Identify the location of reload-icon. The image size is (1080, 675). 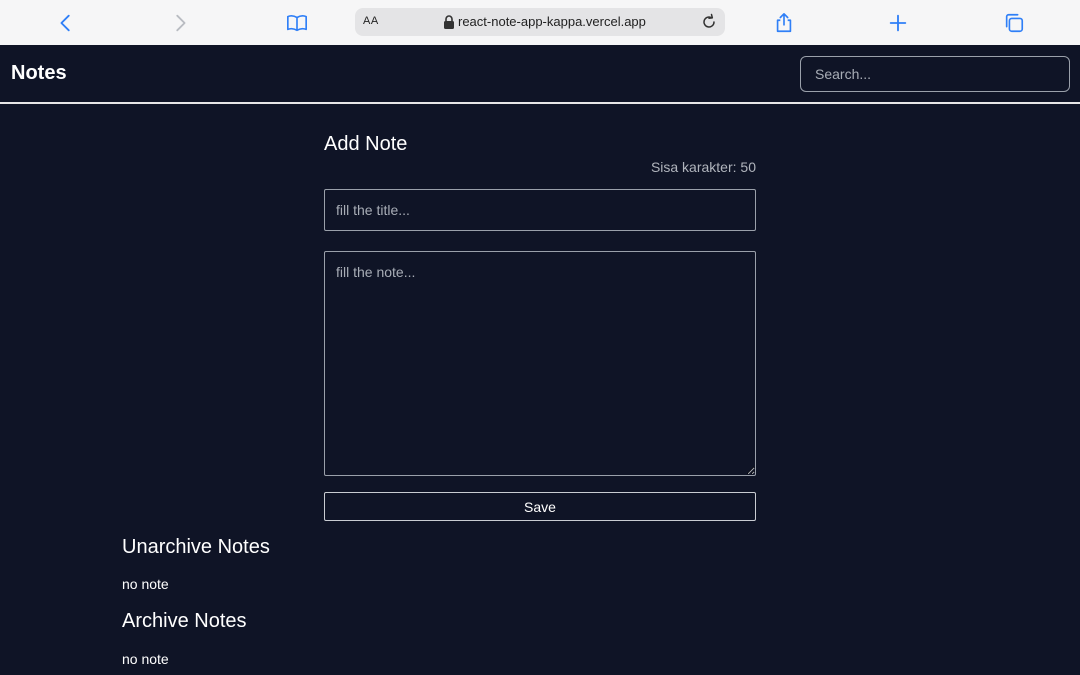
(709, 22).